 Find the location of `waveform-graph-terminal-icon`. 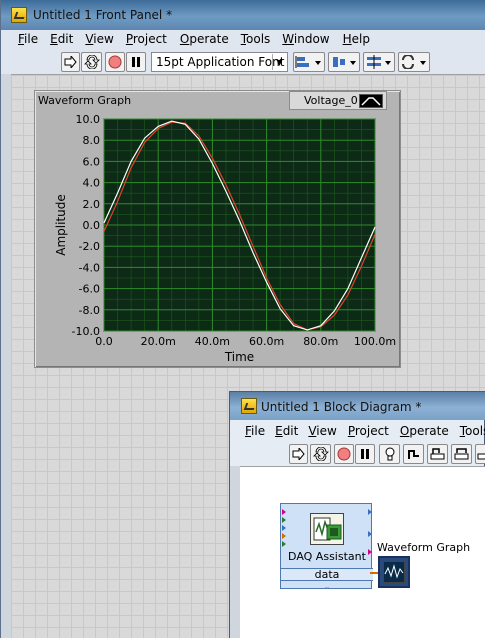

waveform-graph-terminal-icon is located at coordinates (394, 572).